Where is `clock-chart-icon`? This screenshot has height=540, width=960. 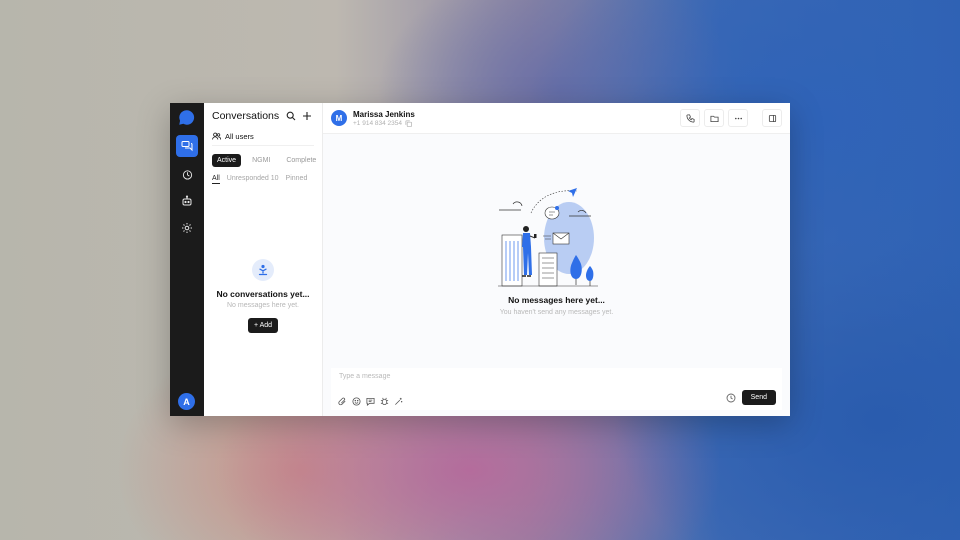 clock-chart-icon is located at coordinates (187, 174).